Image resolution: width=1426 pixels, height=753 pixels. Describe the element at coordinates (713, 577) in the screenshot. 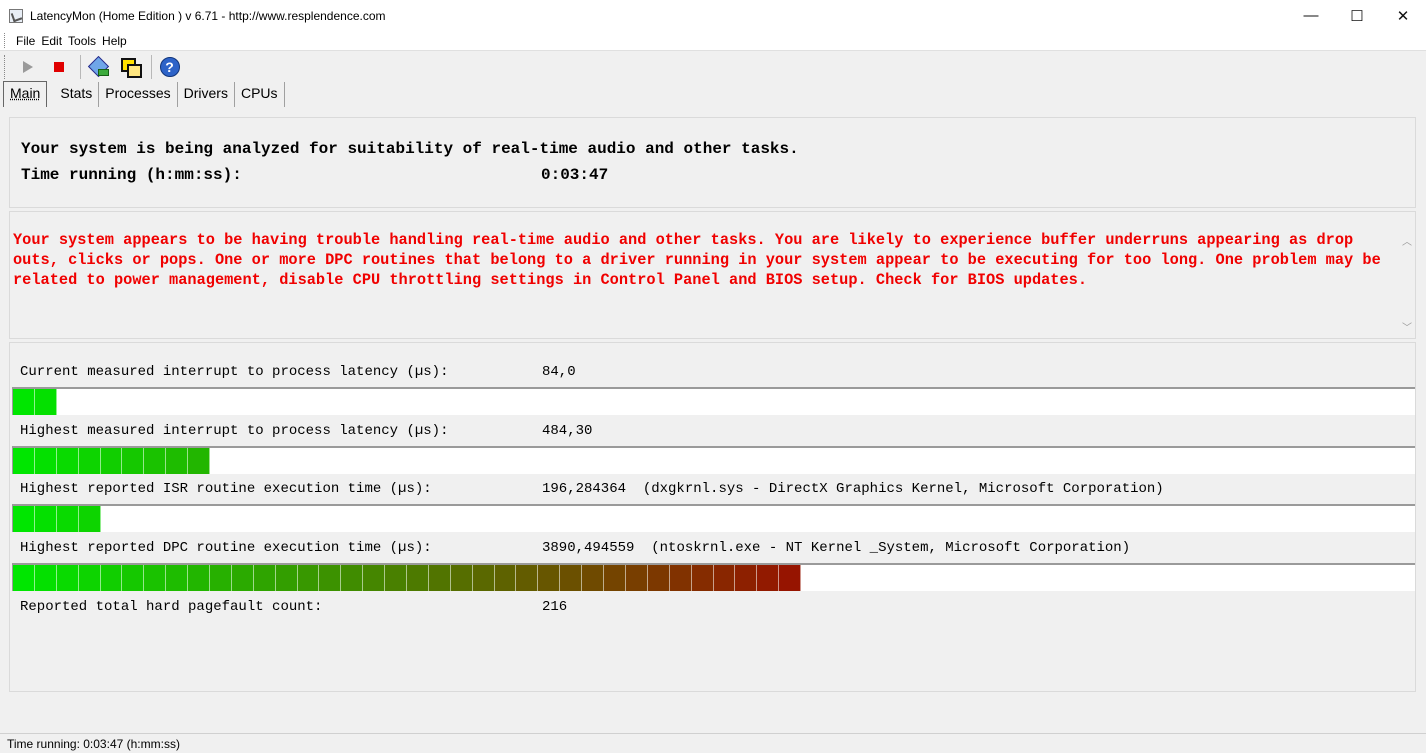

I see `dpc-bar` at that location.